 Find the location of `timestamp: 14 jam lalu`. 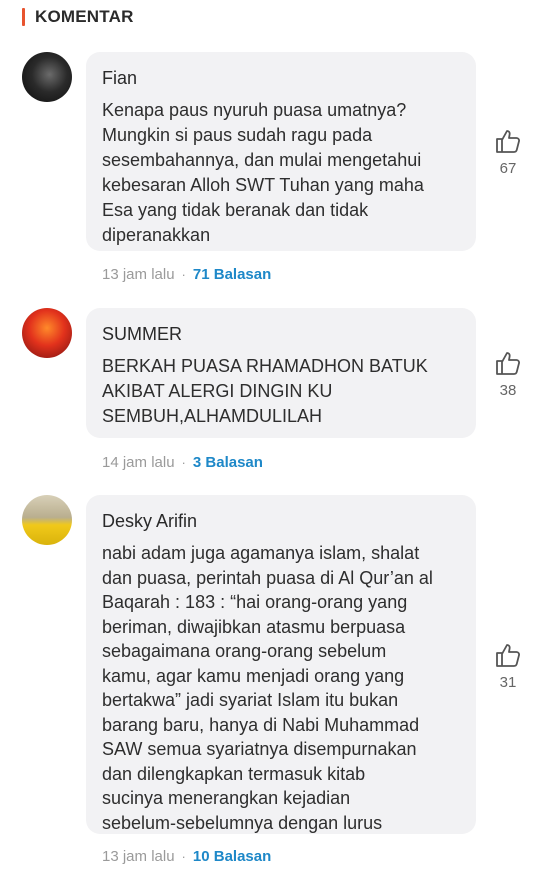

timestamp: 14 jam lalu is located at coordinates (138, 462).